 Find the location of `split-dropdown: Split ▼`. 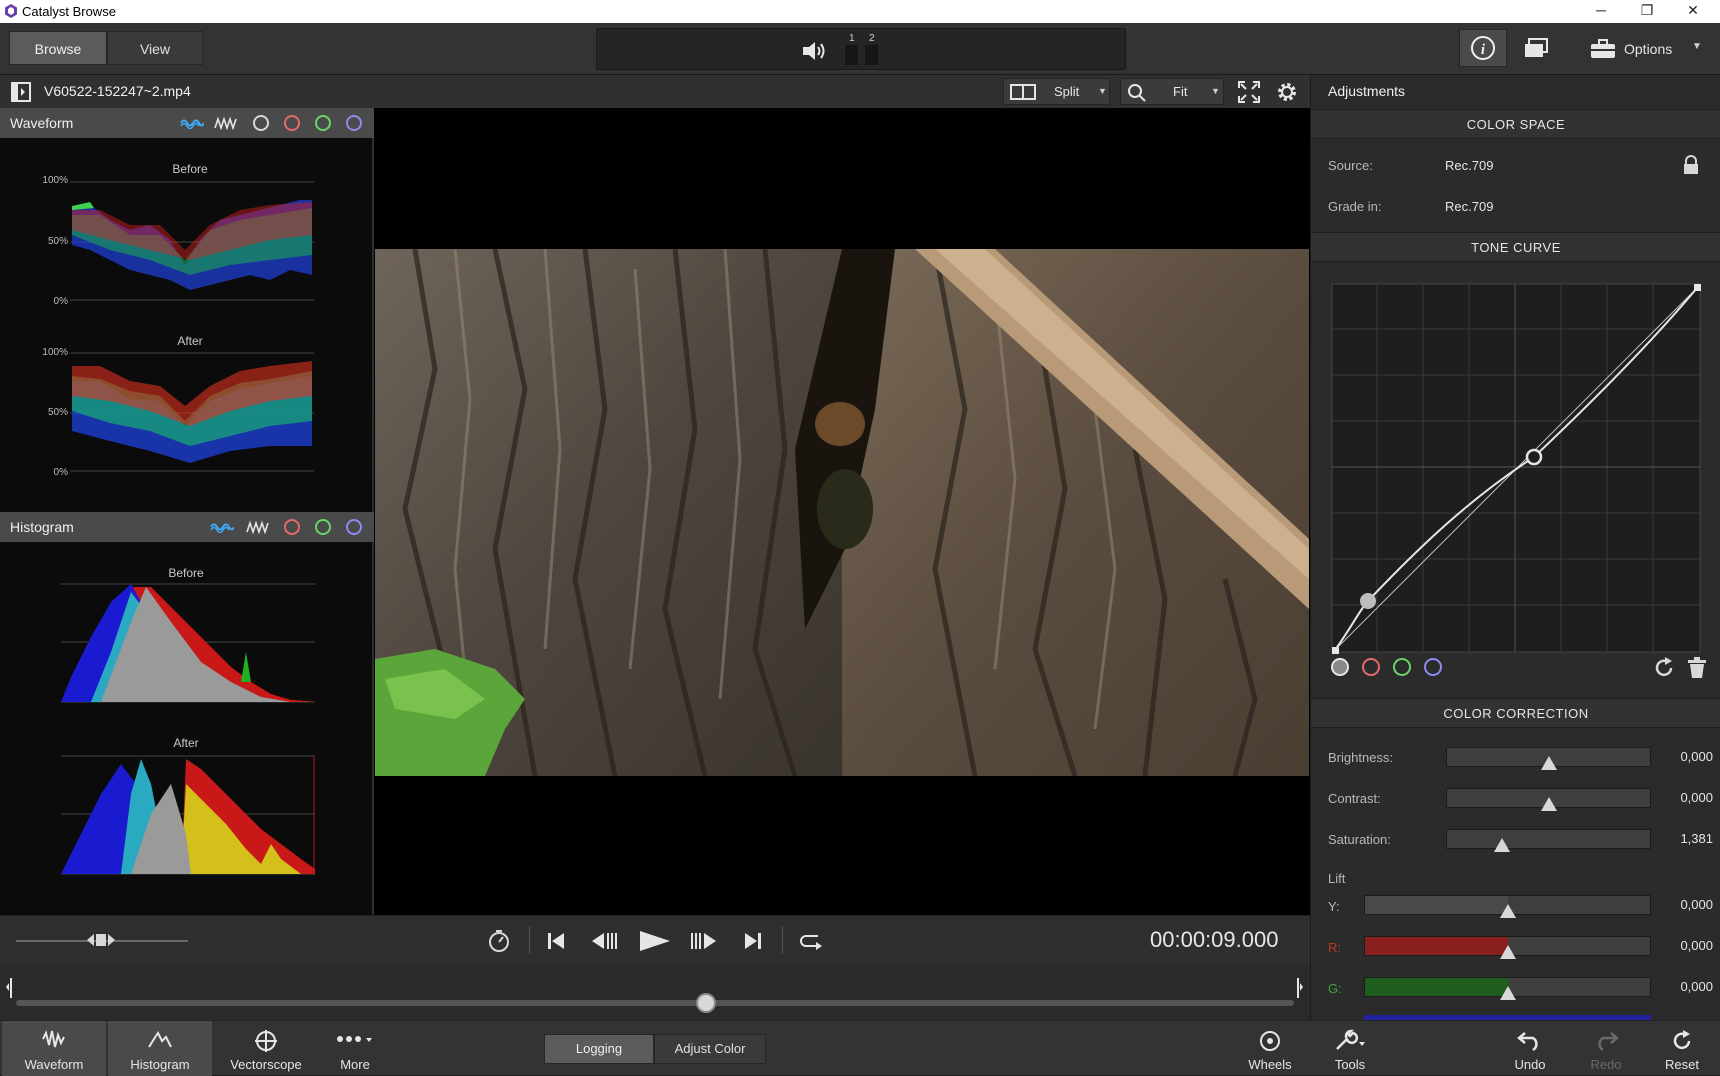

split-dropdown: Split ▼ is located at coordinates (1056, 91).